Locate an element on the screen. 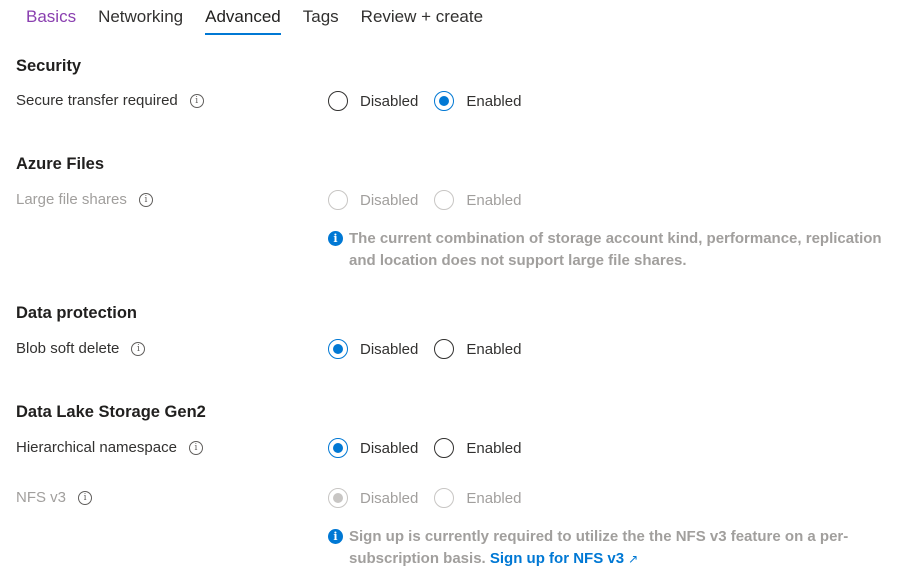 The height and width of the screenshot is (582, 908). blob-soft-delete-enabled-radio: Enabled is located at coordinates (477, 349).